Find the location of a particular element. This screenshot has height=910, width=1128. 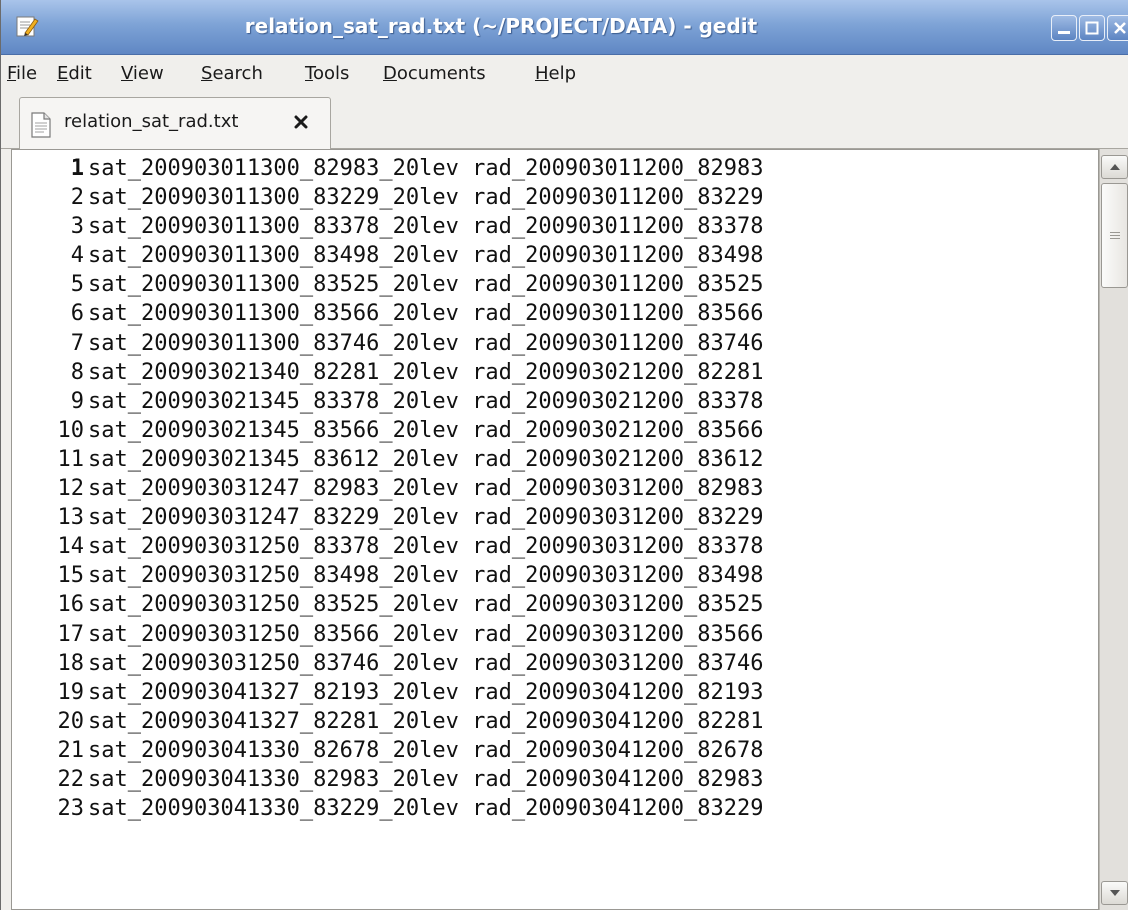

line-number: 6 is located at coordinates (77, 314).